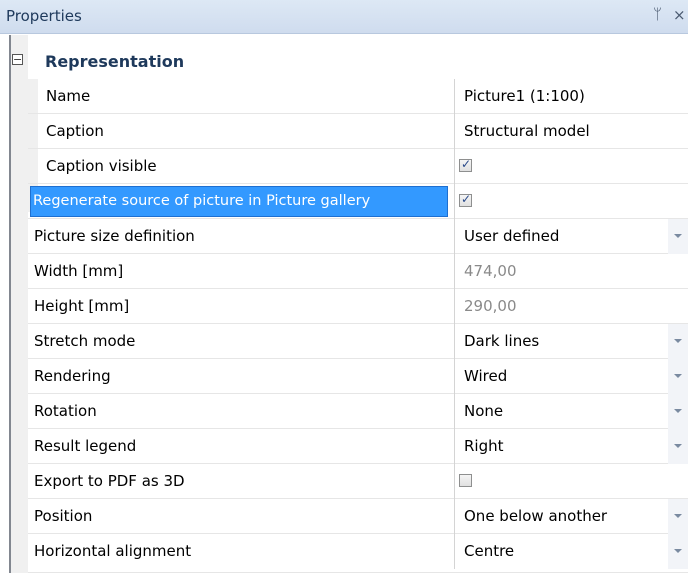 This screenshot has height=573, width=688. Describe the element at coordinates (79, 271) in the screenshot. I see `property-name: Width [mm]` at that location.